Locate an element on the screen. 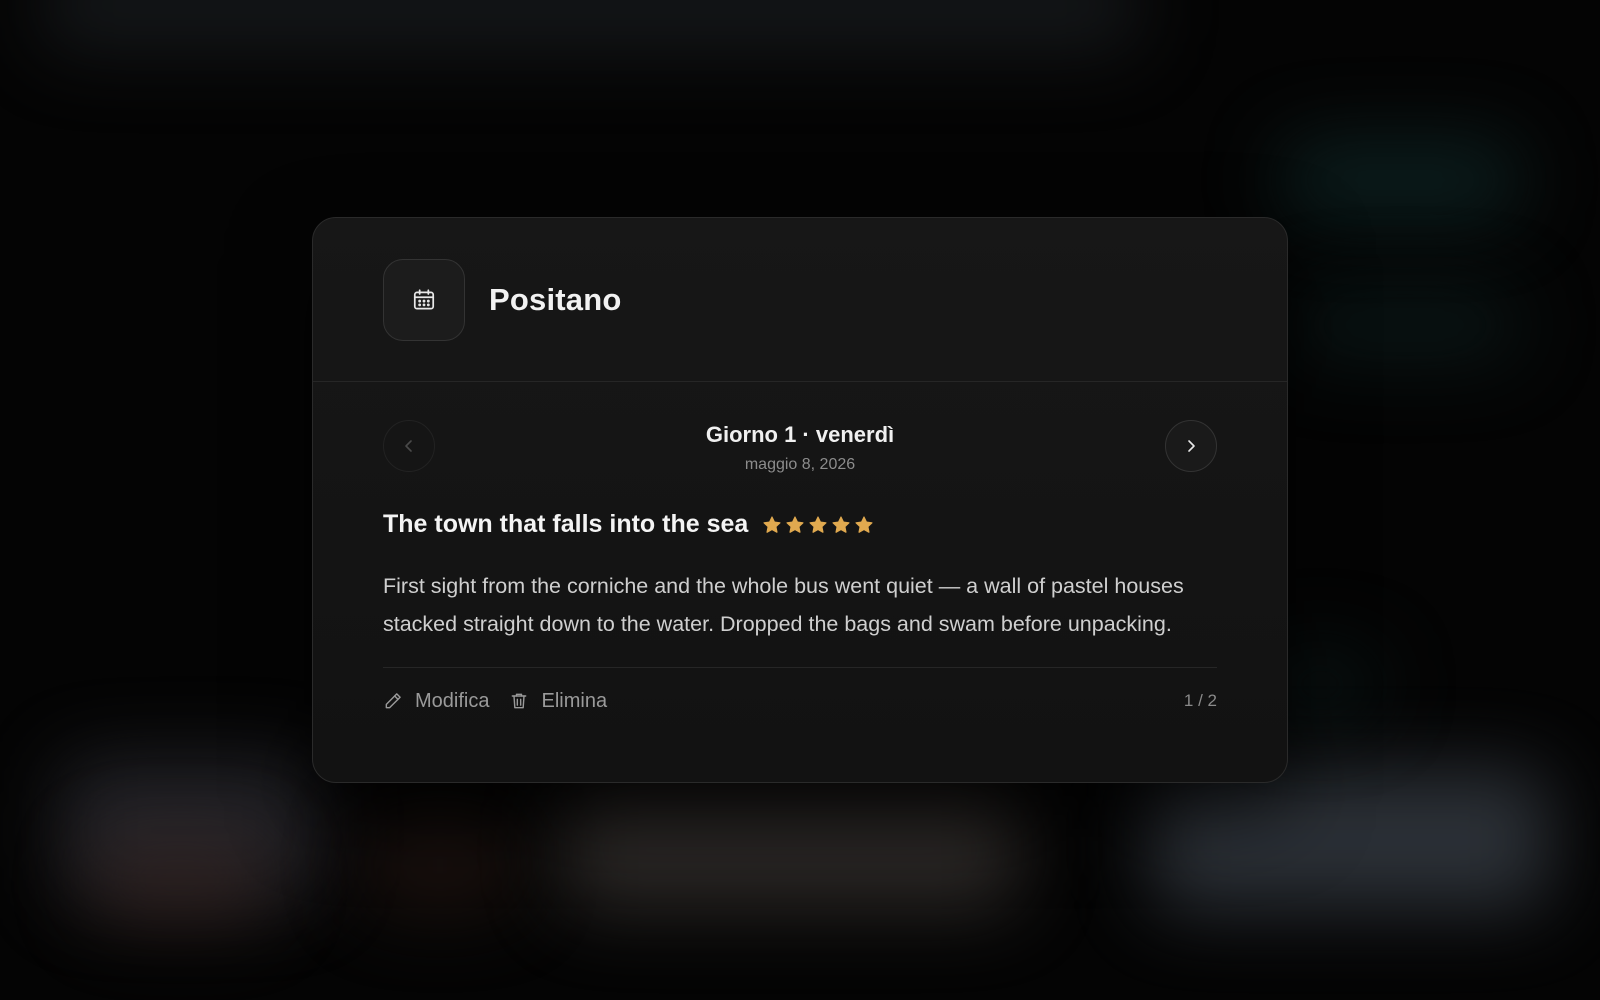  day-heading: Giorno 1 · venerdì maggio 8, 2026 is located at coordinates (800, 448).